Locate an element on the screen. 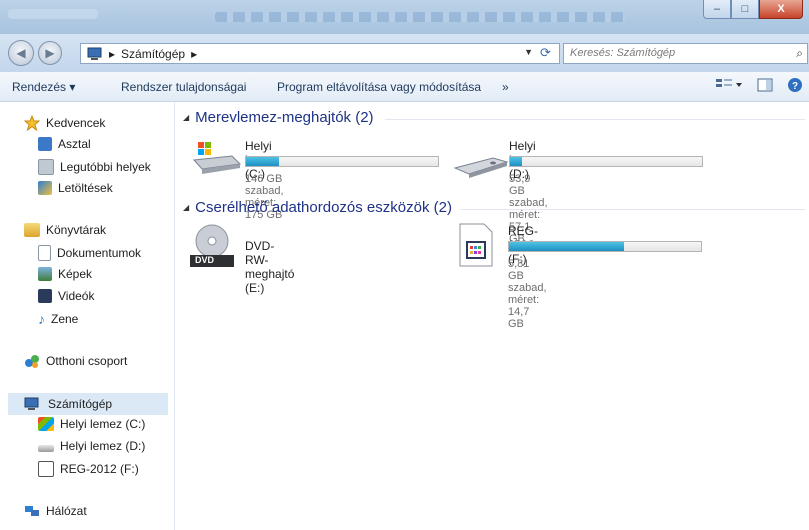 This screenshot has width=809, height=530. dvd-label: DVD is located at coordinates (205, 260).